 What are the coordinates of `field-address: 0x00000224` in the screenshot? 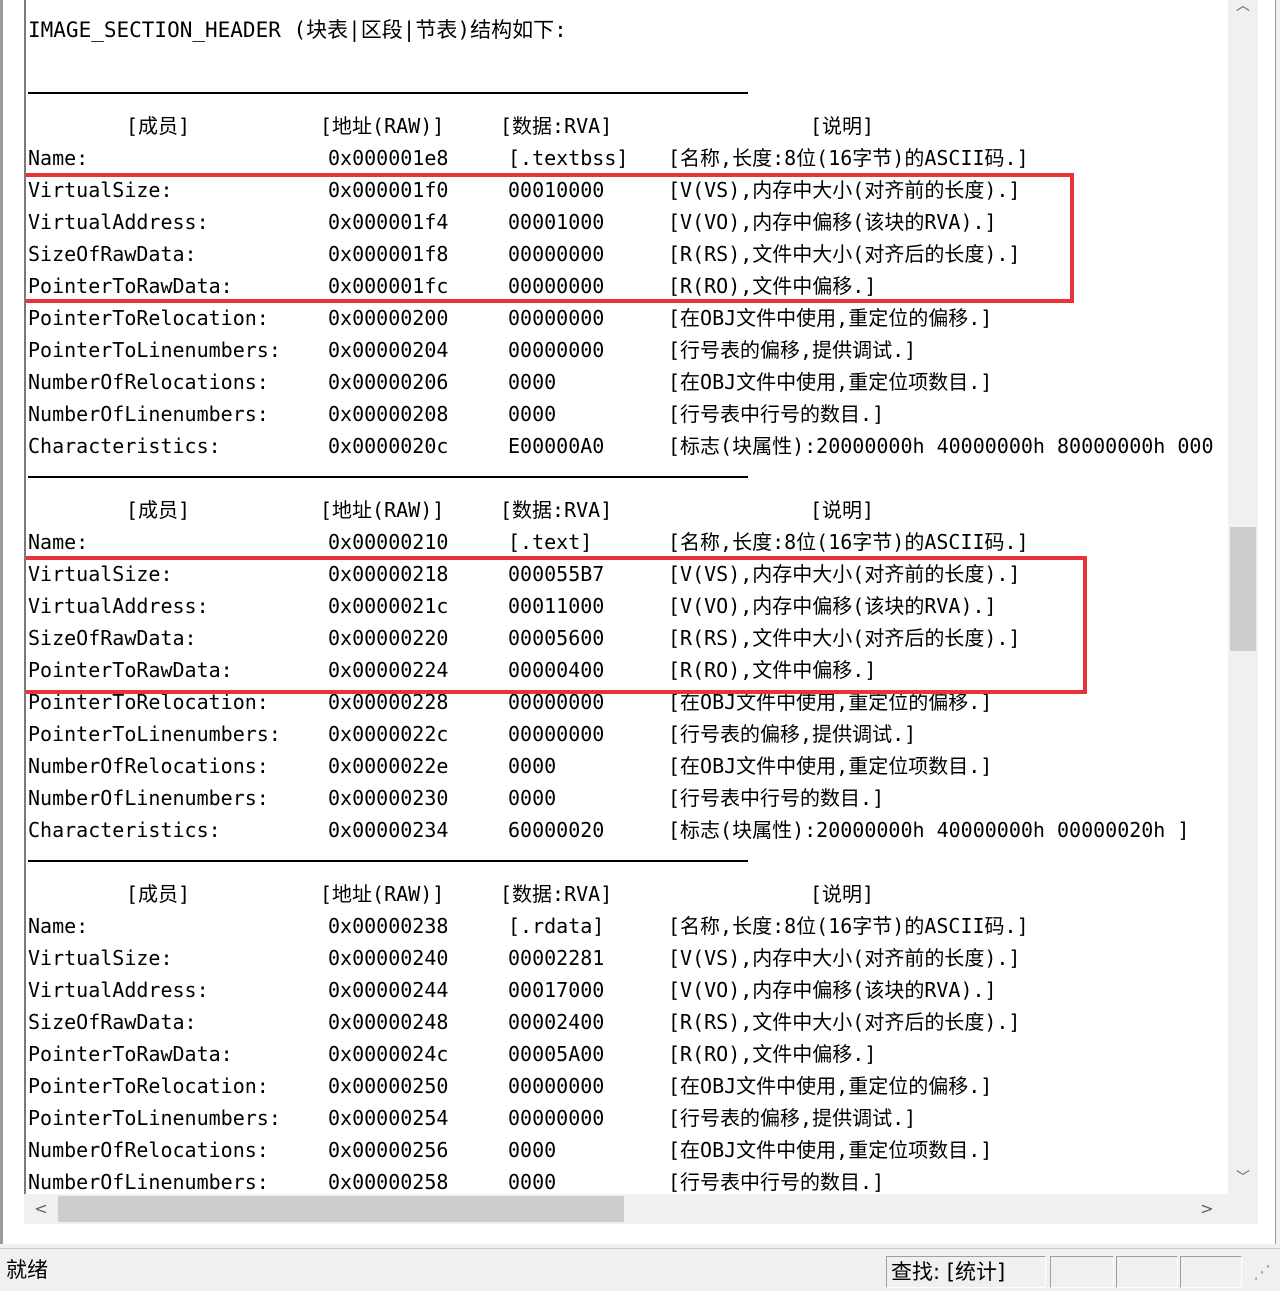 It's located at (388, 670).